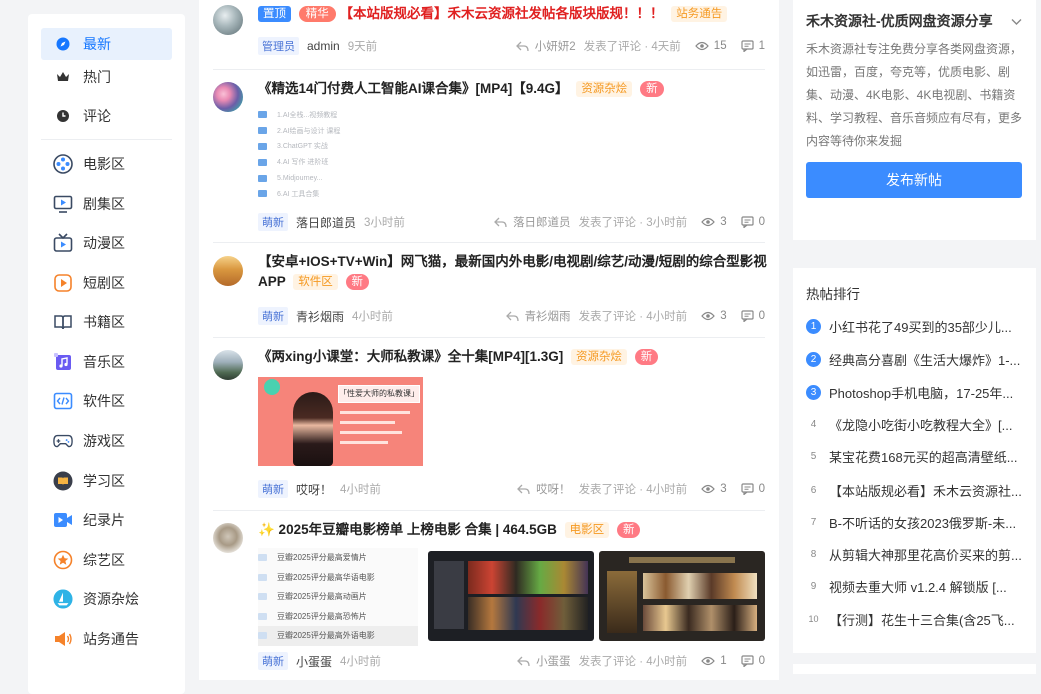 The height and width of the screenshot is (694, 1041). I want to click on nav-item-hot: 热门, so click(106, 77).